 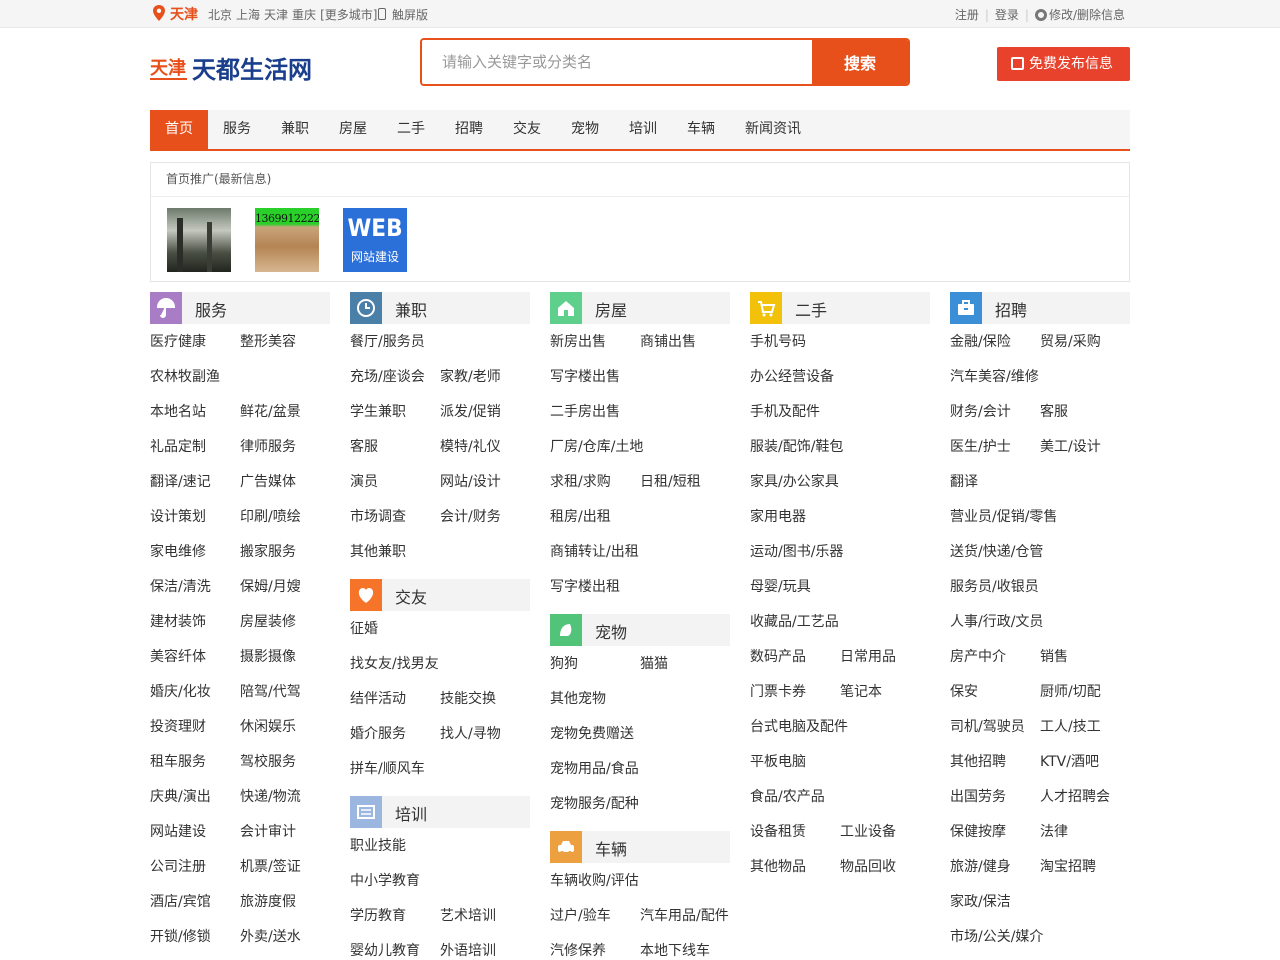 What do you see at coordinates (778, 761) in the screenshot?
I see `category-link-secondhand: 平板电脑` at bounding box center [778, 761].